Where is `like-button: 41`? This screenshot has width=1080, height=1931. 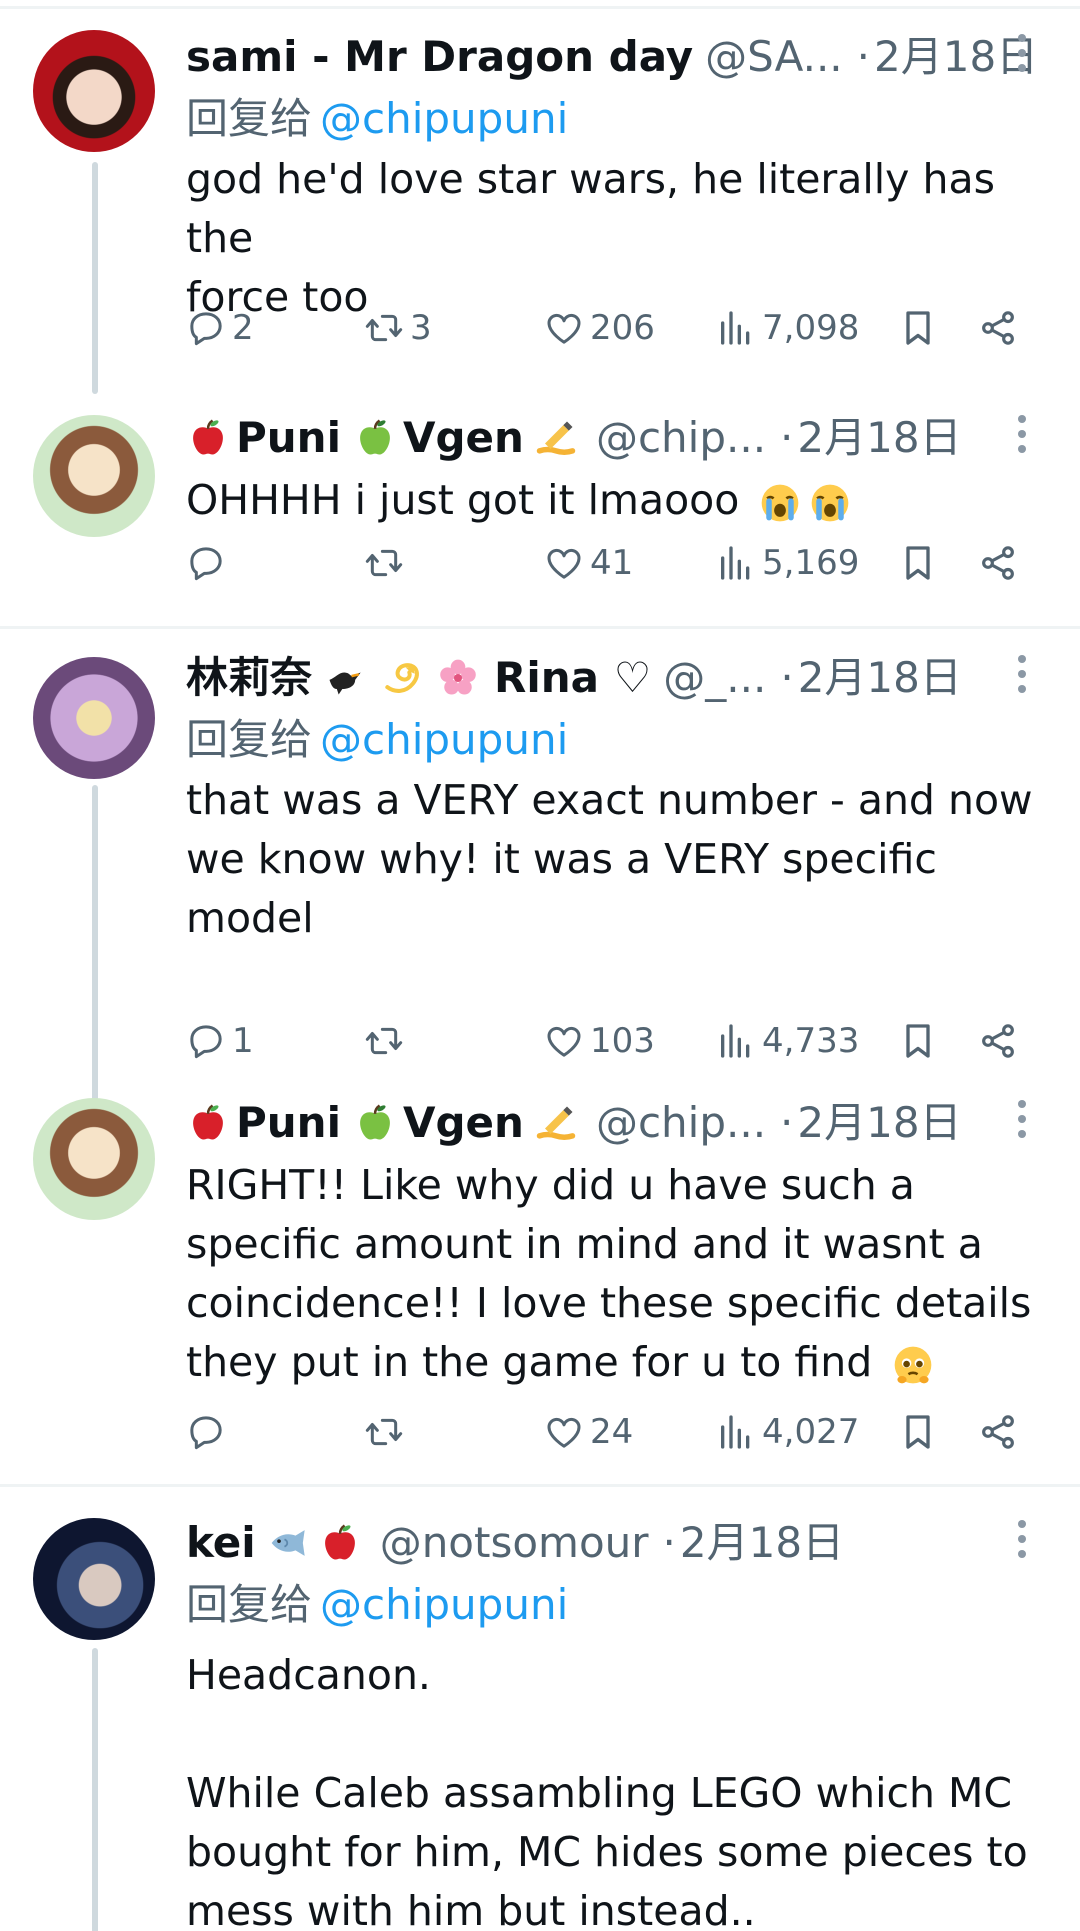
like-button: 41 is located at coordinates (588, 563).